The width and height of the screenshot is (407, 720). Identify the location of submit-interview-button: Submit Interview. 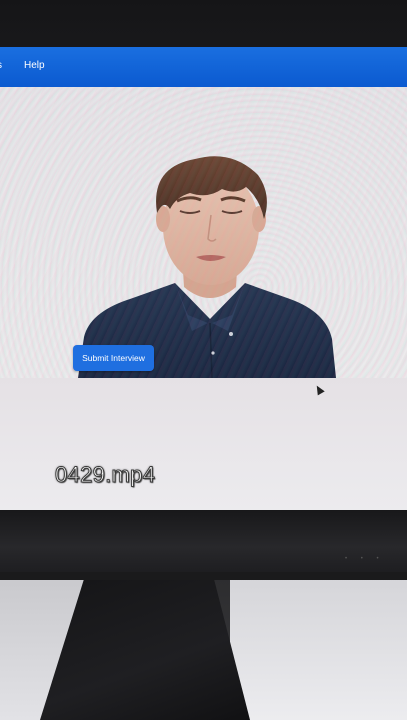
(113, 358).